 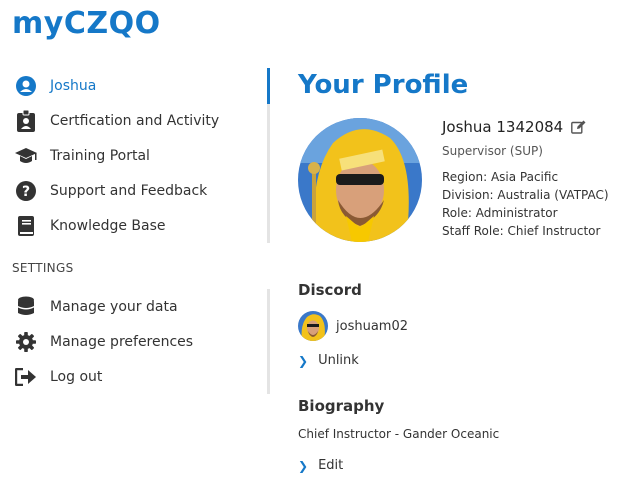 I want to click on sidebar-item-knowledge-base: Knowledge Base, so click(x=133, y=225).